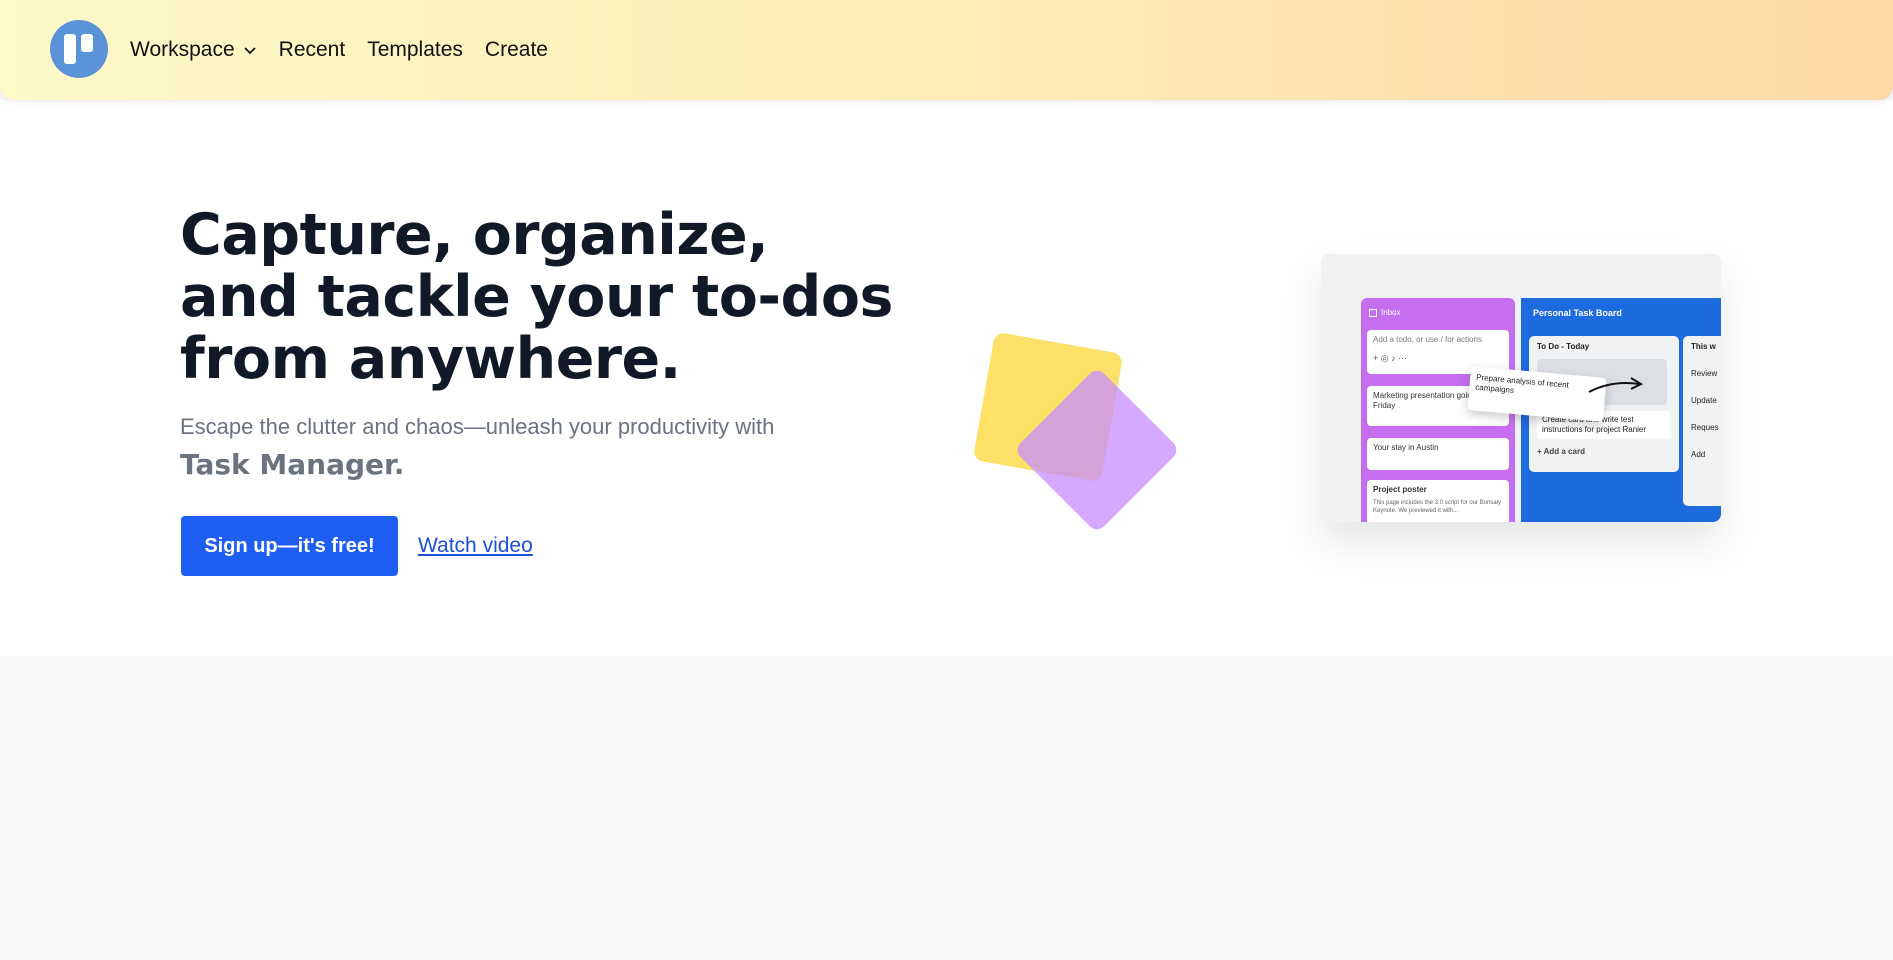  What do you see at coordinates (289, 546) in the screenshot?
I see `signup-button: Sign up—it's free!` at bounding box center [289, 546].